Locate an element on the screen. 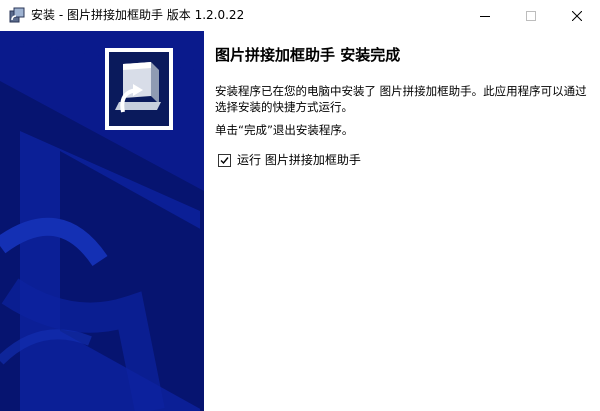 This screenshot has width=600, height=411. exit-instruction: 单击“完成”退出安装程序。 is located at coordinates (284, 130).